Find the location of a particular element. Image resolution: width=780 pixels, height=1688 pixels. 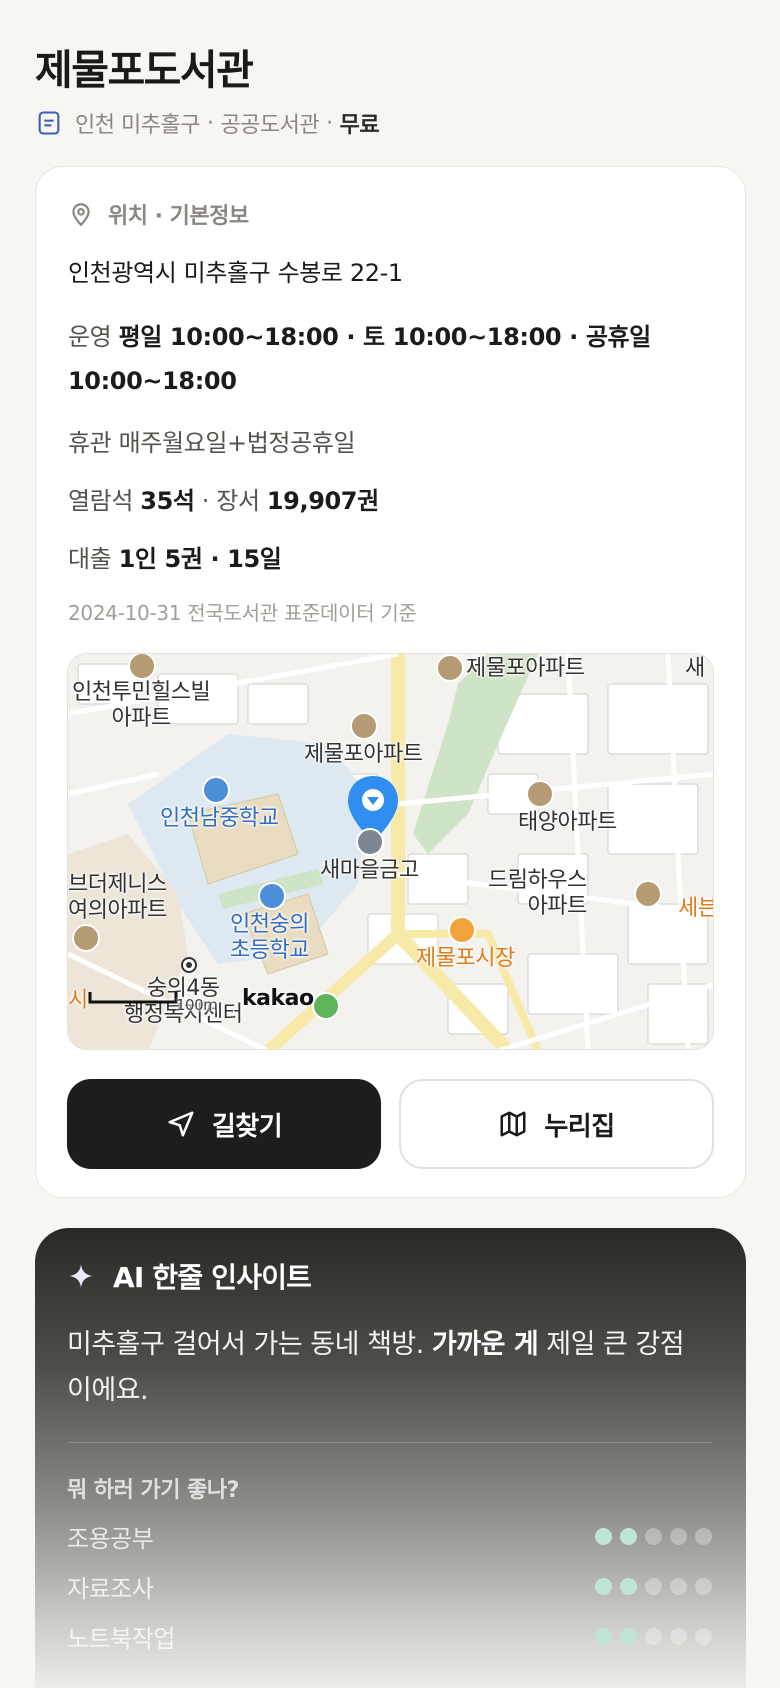

ai-insight-text: 미추홀구 걸어서 가는 동네 책방. 가까운 게 제일 큰 강점이에요. is located at coordinates (376, 1367).